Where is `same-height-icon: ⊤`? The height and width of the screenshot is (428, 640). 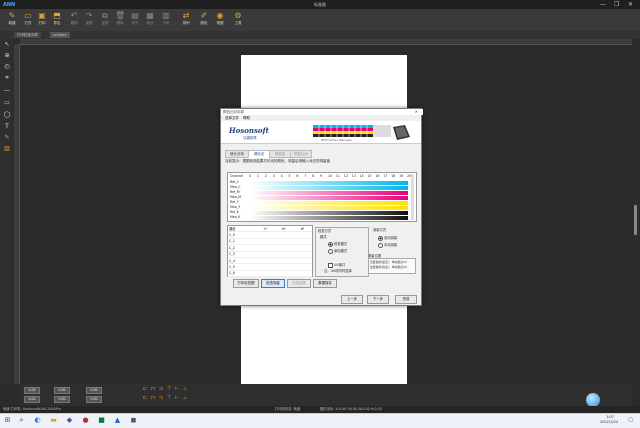
same-height-icon: ⊤ is located at coordinates (169, 398).